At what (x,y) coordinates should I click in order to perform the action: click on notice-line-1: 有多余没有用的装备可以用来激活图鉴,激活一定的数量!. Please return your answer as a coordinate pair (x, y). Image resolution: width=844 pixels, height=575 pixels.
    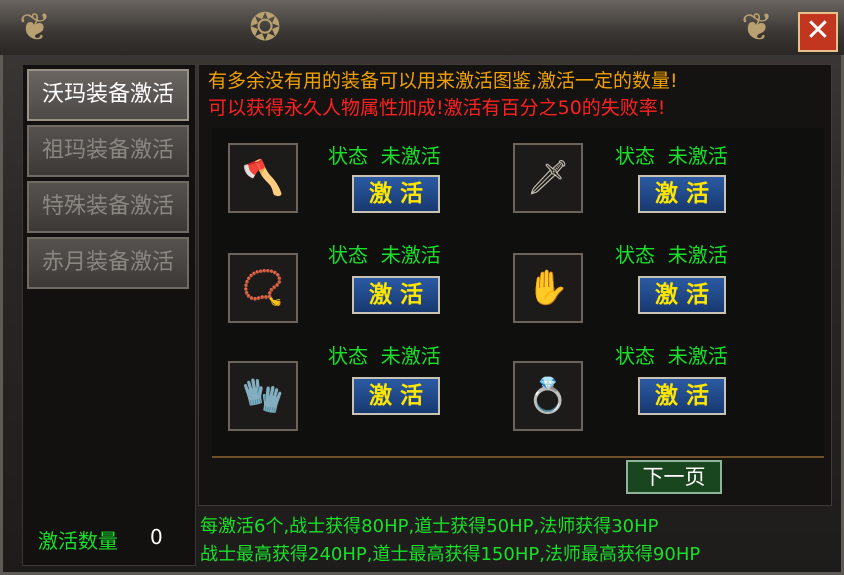
    Looking at the image, I should click on (443, 81).